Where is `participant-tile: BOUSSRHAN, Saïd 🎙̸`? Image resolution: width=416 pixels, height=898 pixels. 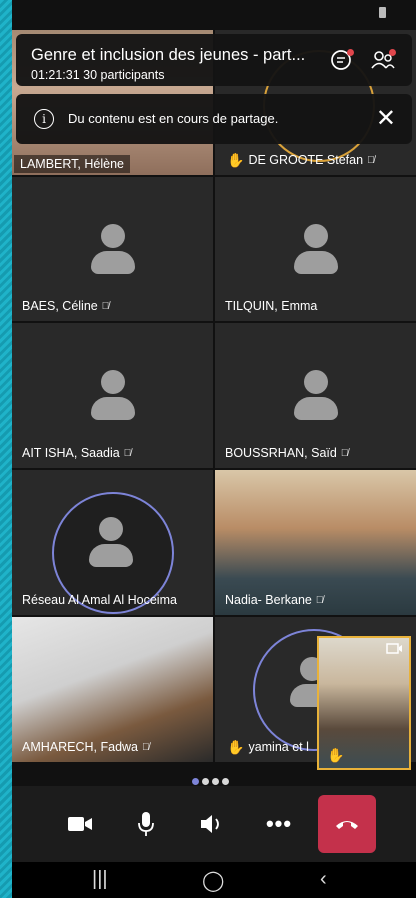
participant-tile: BOUSSRHAN, Saïd 🎙̸ is located at coordinates (315, 395).